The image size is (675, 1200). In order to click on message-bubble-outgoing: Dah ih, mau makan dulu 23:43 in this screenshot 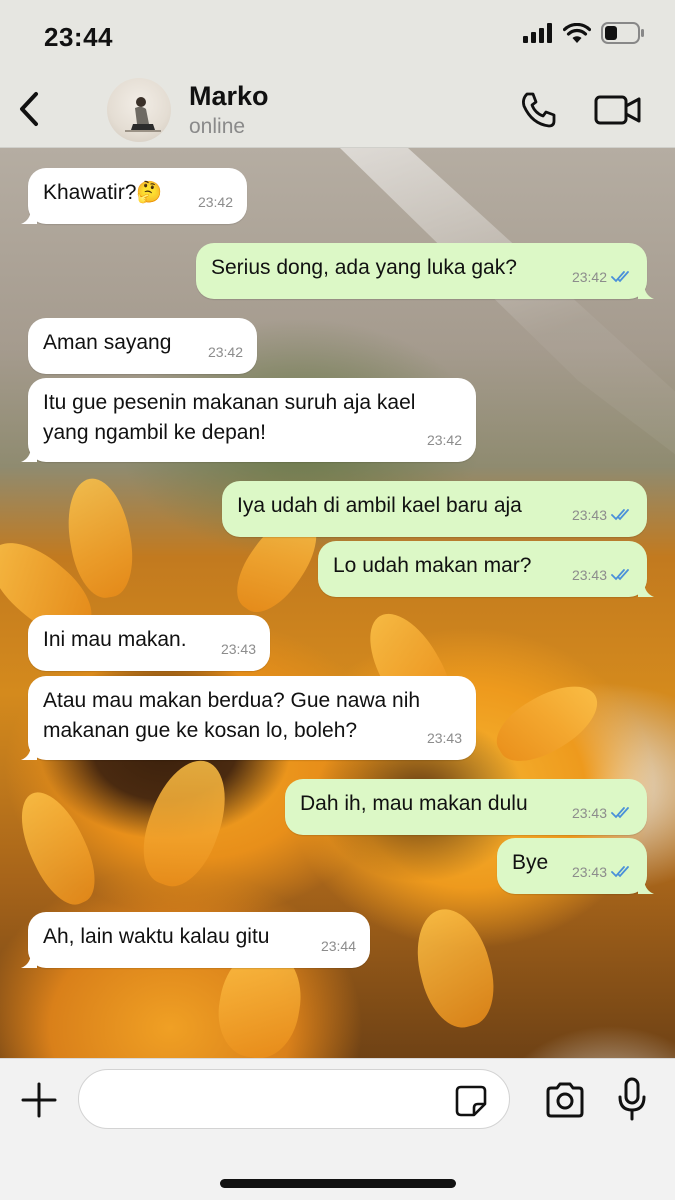, I will do `click(466, 807)`.